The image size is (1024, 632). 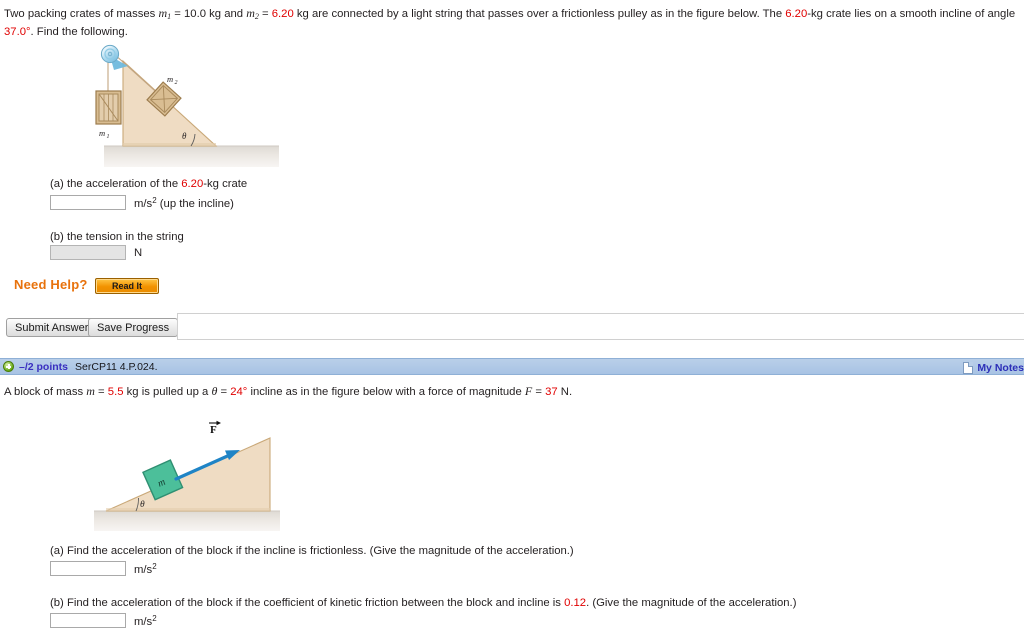 I want to click on p2-part-a-unit-base: m/s, so click(x=143, y=569).